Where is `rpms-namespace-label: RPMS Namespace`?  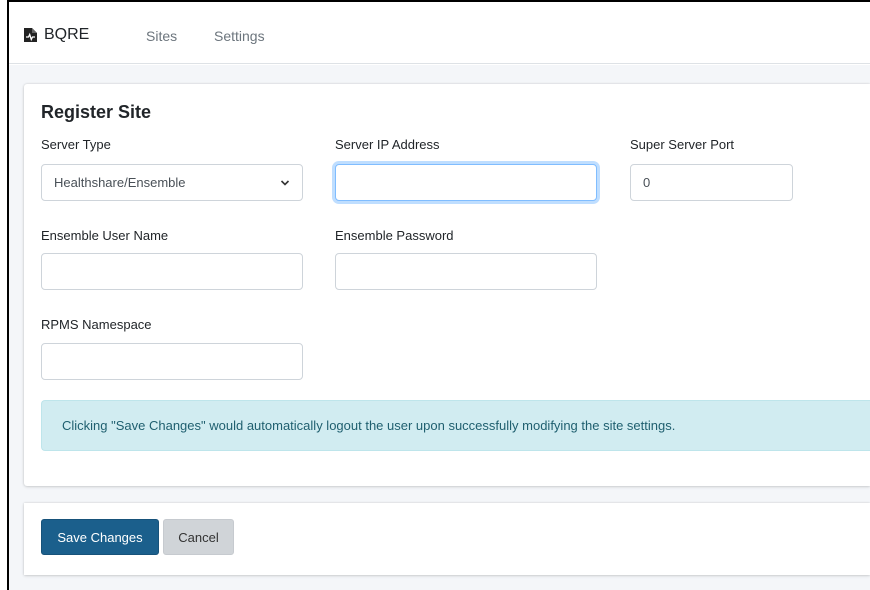
rpms-namespace-label: RPMS Namespace is located at coordinates (96, 324).